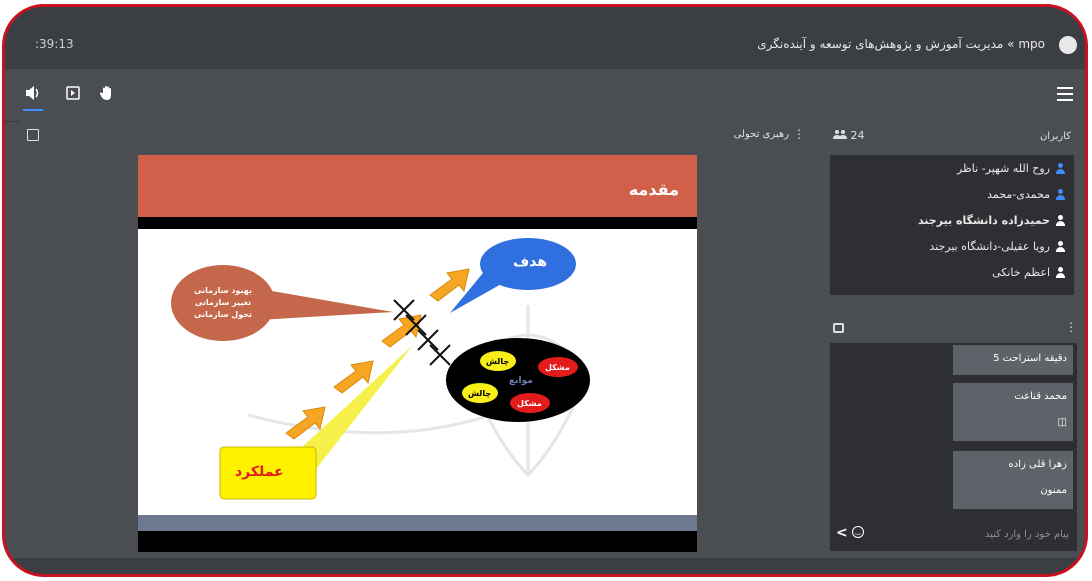 Image resolution: width=1092 pixels, height=581 pixels. I want to click on goal-label: هدف, so click(530, 262).